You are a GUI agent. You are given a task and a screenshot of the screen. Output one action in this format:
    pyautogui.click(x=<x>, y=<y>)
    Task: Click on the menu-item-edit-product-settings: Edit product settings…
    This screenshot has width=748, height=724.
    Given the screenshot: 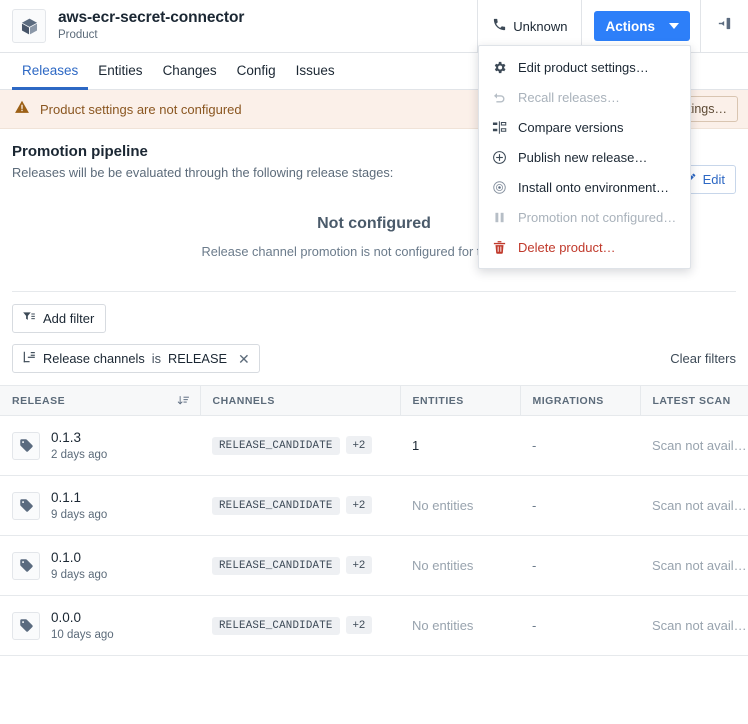 What is the action you would take?
    pyautogui.click(x=584, y=67)
    